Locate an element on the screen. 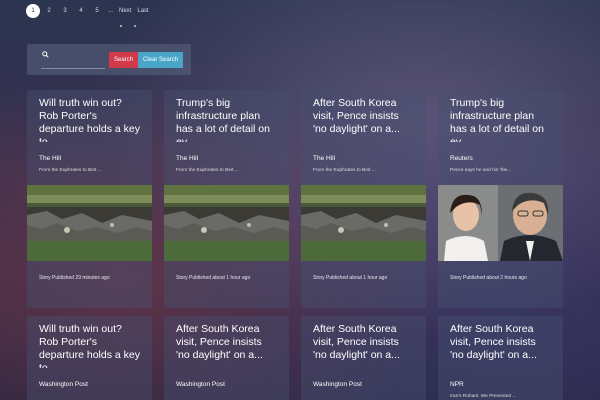 Image resolution: width=600 pixels, height=400 pixels. search-input is located at coordinates (73, 61).